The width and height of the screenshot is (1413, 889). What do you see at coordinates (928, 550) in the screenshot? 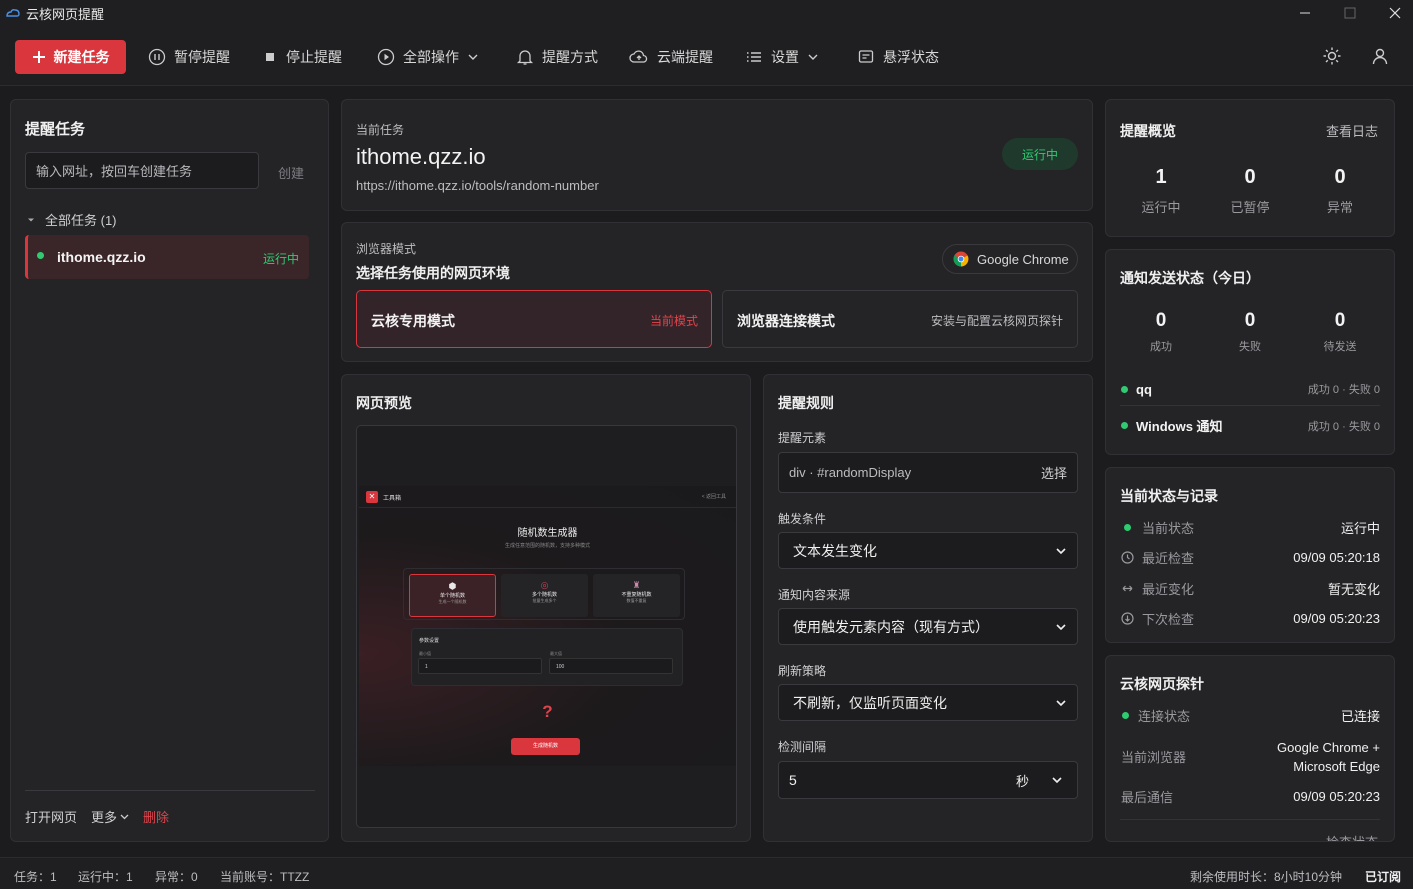
I see `trigger-select: 文本发生变化` at bounding box center [928, 550].